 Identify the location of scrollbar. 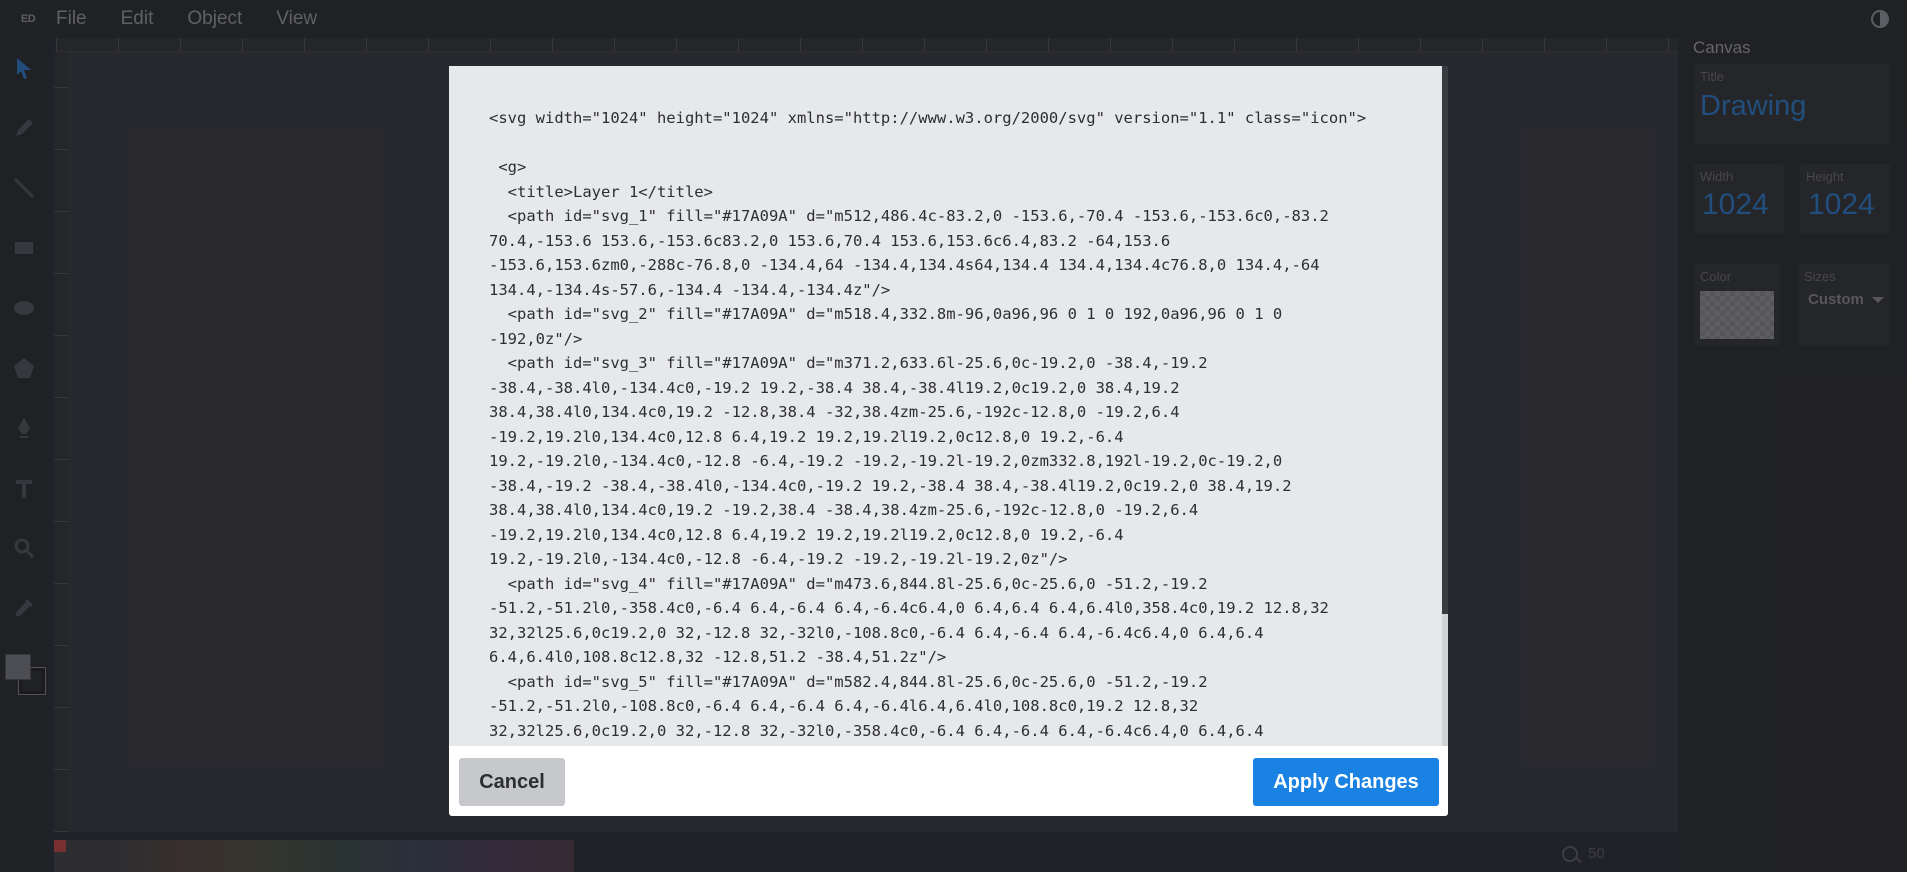
(1445, 406).